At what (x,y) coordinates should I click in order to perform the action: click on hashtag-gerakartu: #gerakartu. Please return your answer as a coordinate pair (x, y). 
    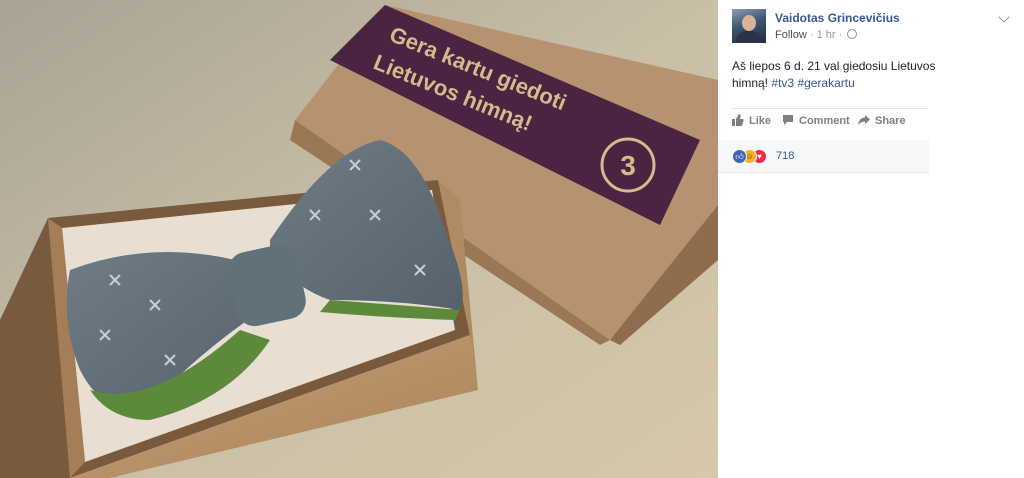
    Looking at the image, I should click on (825, 83).